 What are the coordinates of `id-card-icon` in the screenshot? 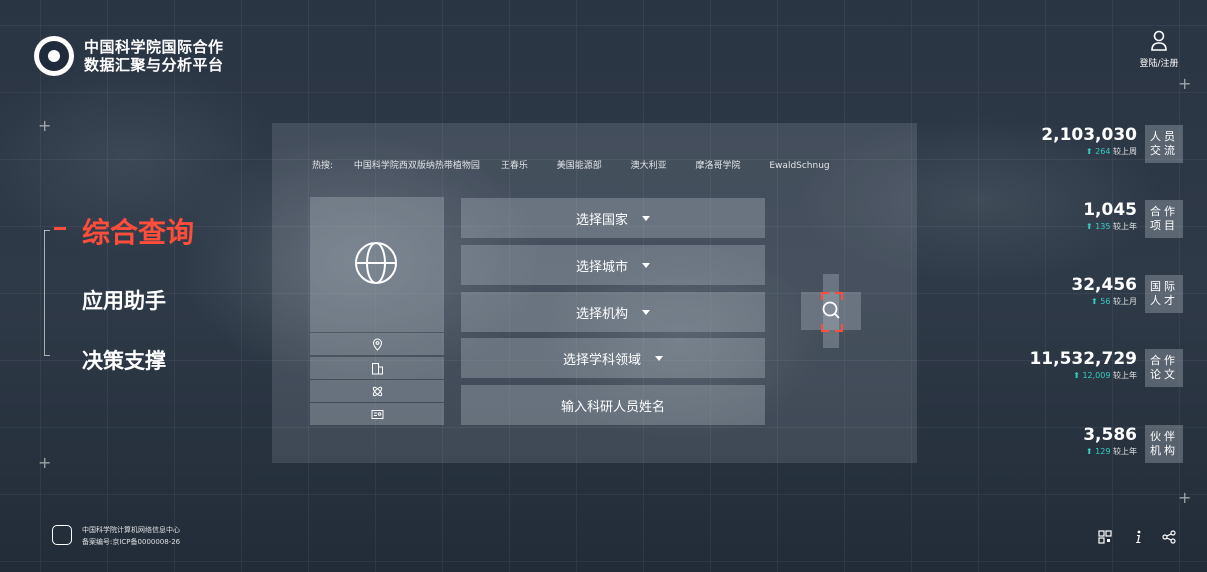 It's located at (377, 414).